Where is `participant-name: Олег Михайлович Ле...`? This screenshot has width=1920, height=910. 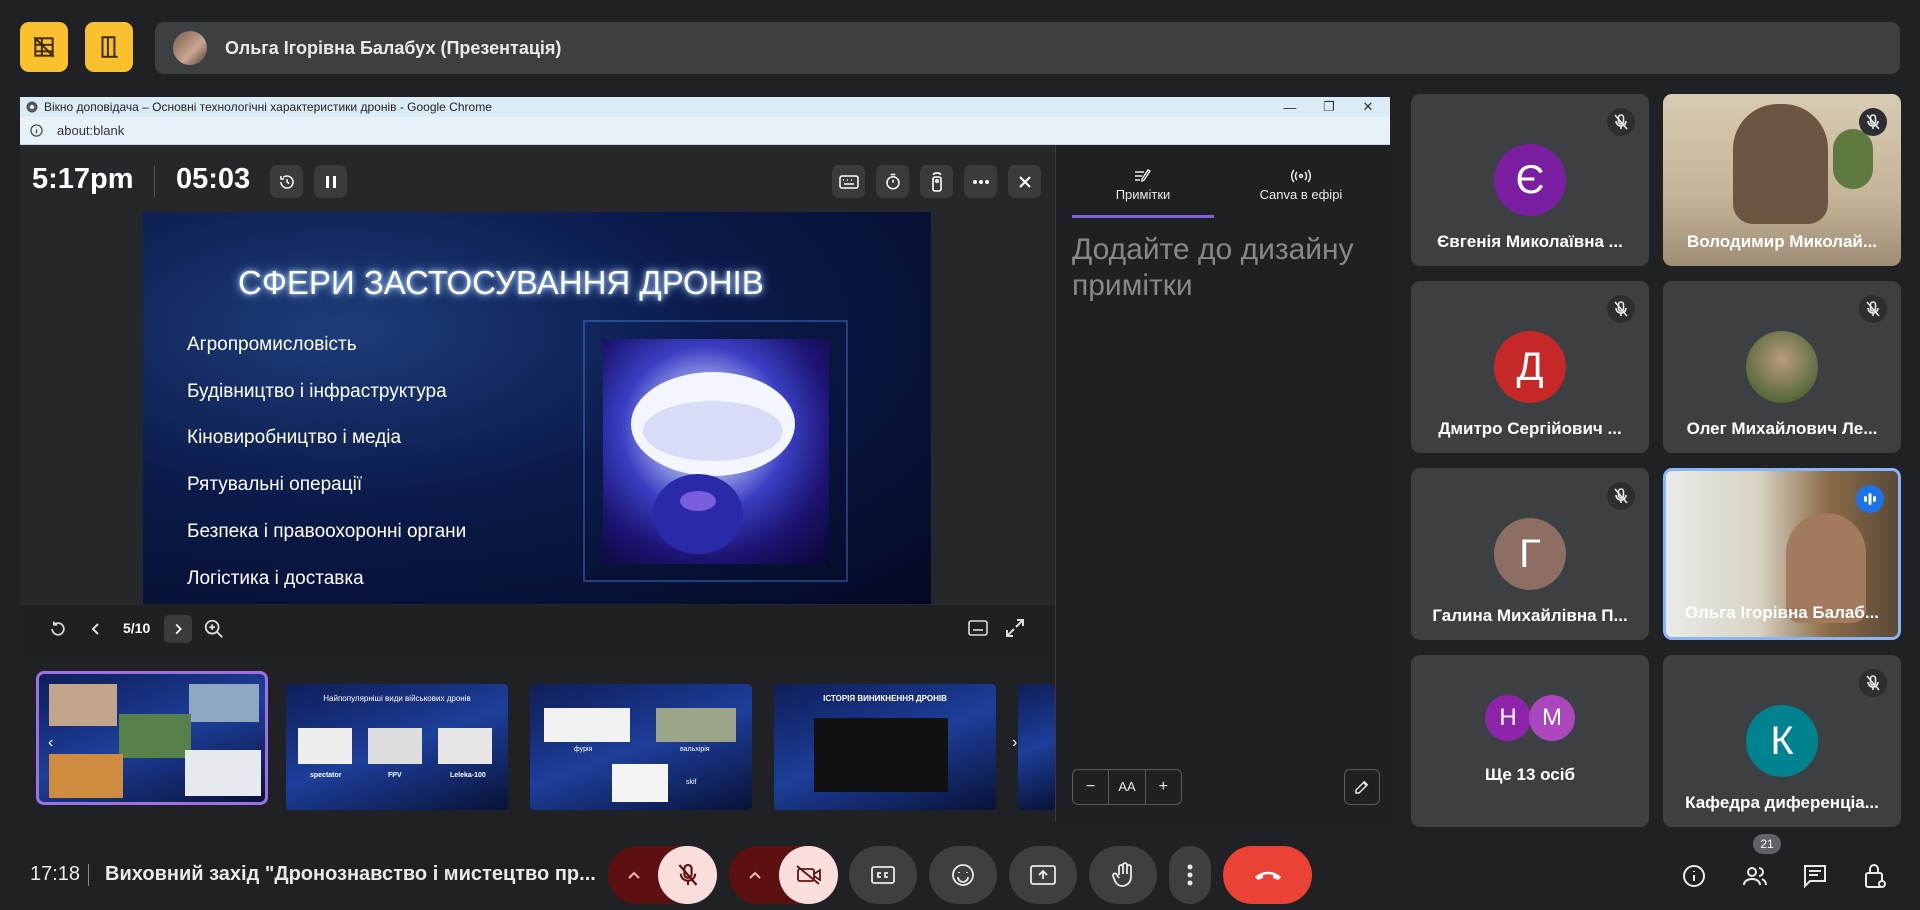
participant-name: Олег Михайлович Ле... is located at coordinates (1782, 428).